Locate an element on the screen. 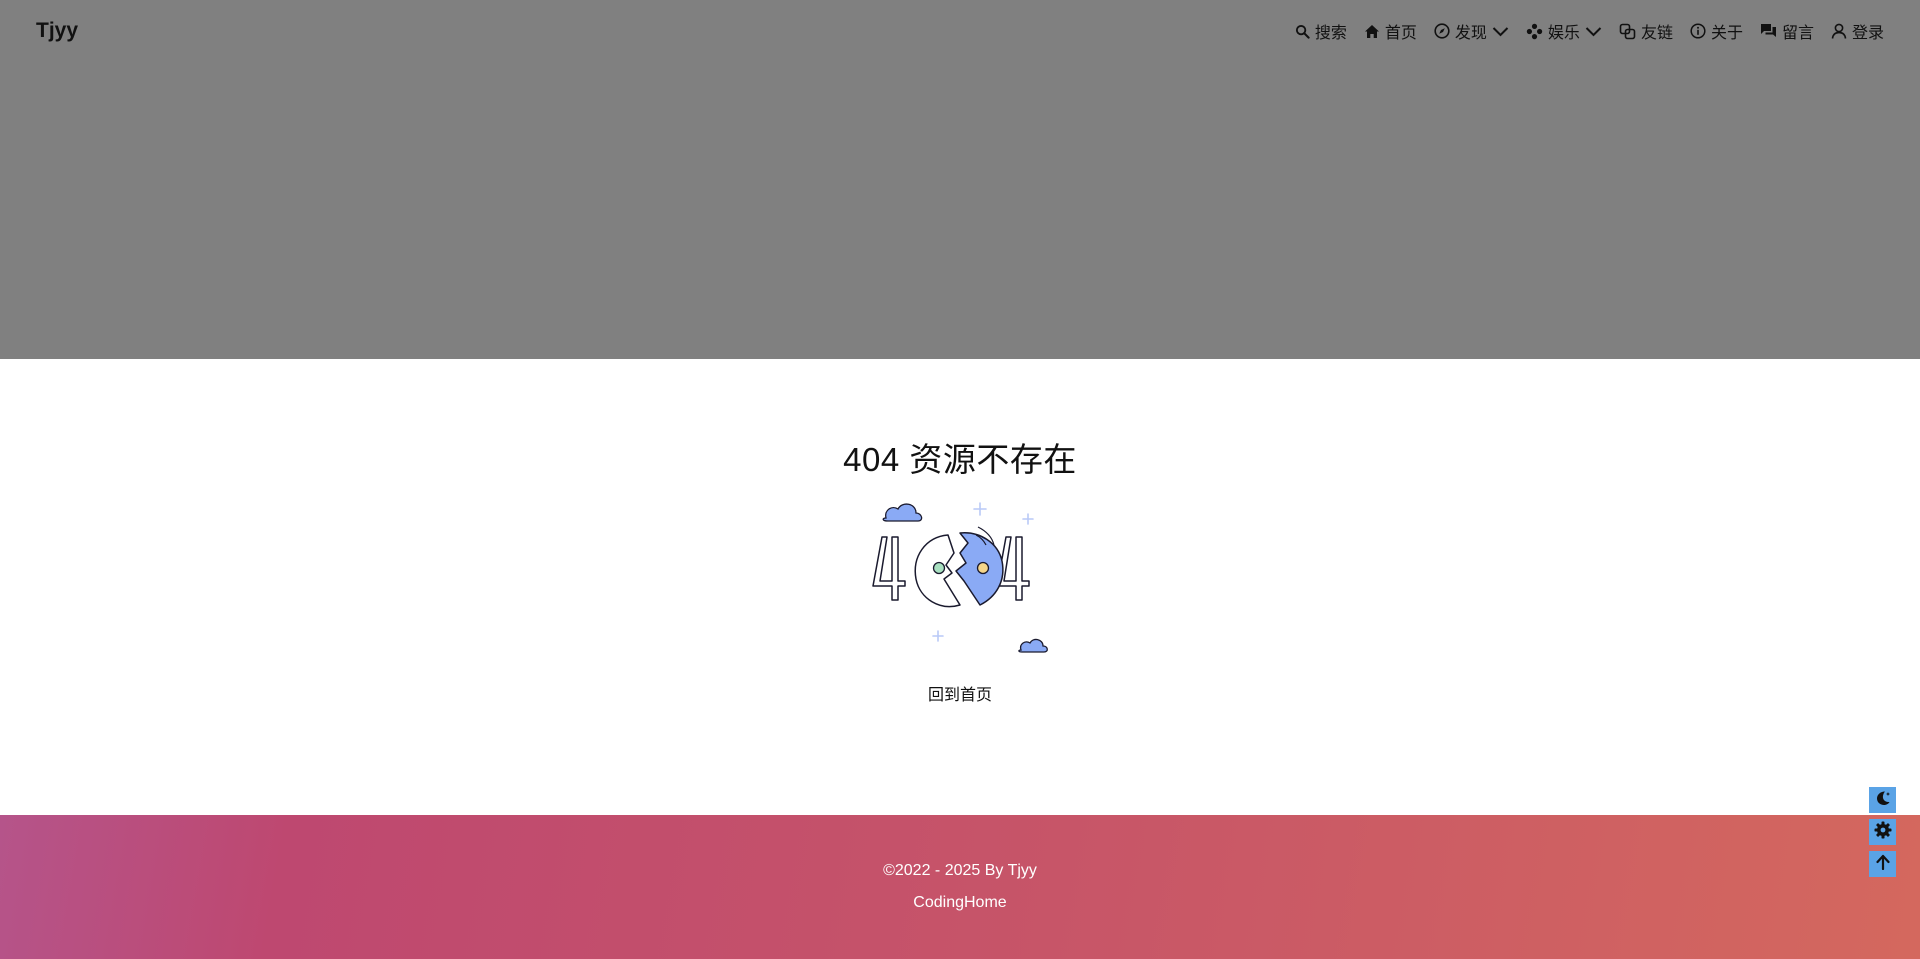  nav-item-about: 关于 is located at coordinates (1716, 31).